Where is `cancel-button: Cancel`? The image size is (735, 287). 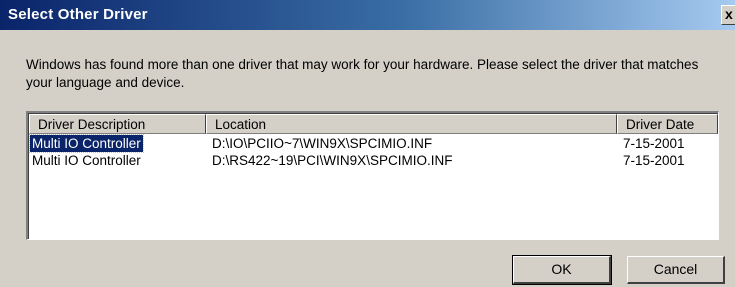 cancel-button: Cancel is located at coordinates (676, 270).